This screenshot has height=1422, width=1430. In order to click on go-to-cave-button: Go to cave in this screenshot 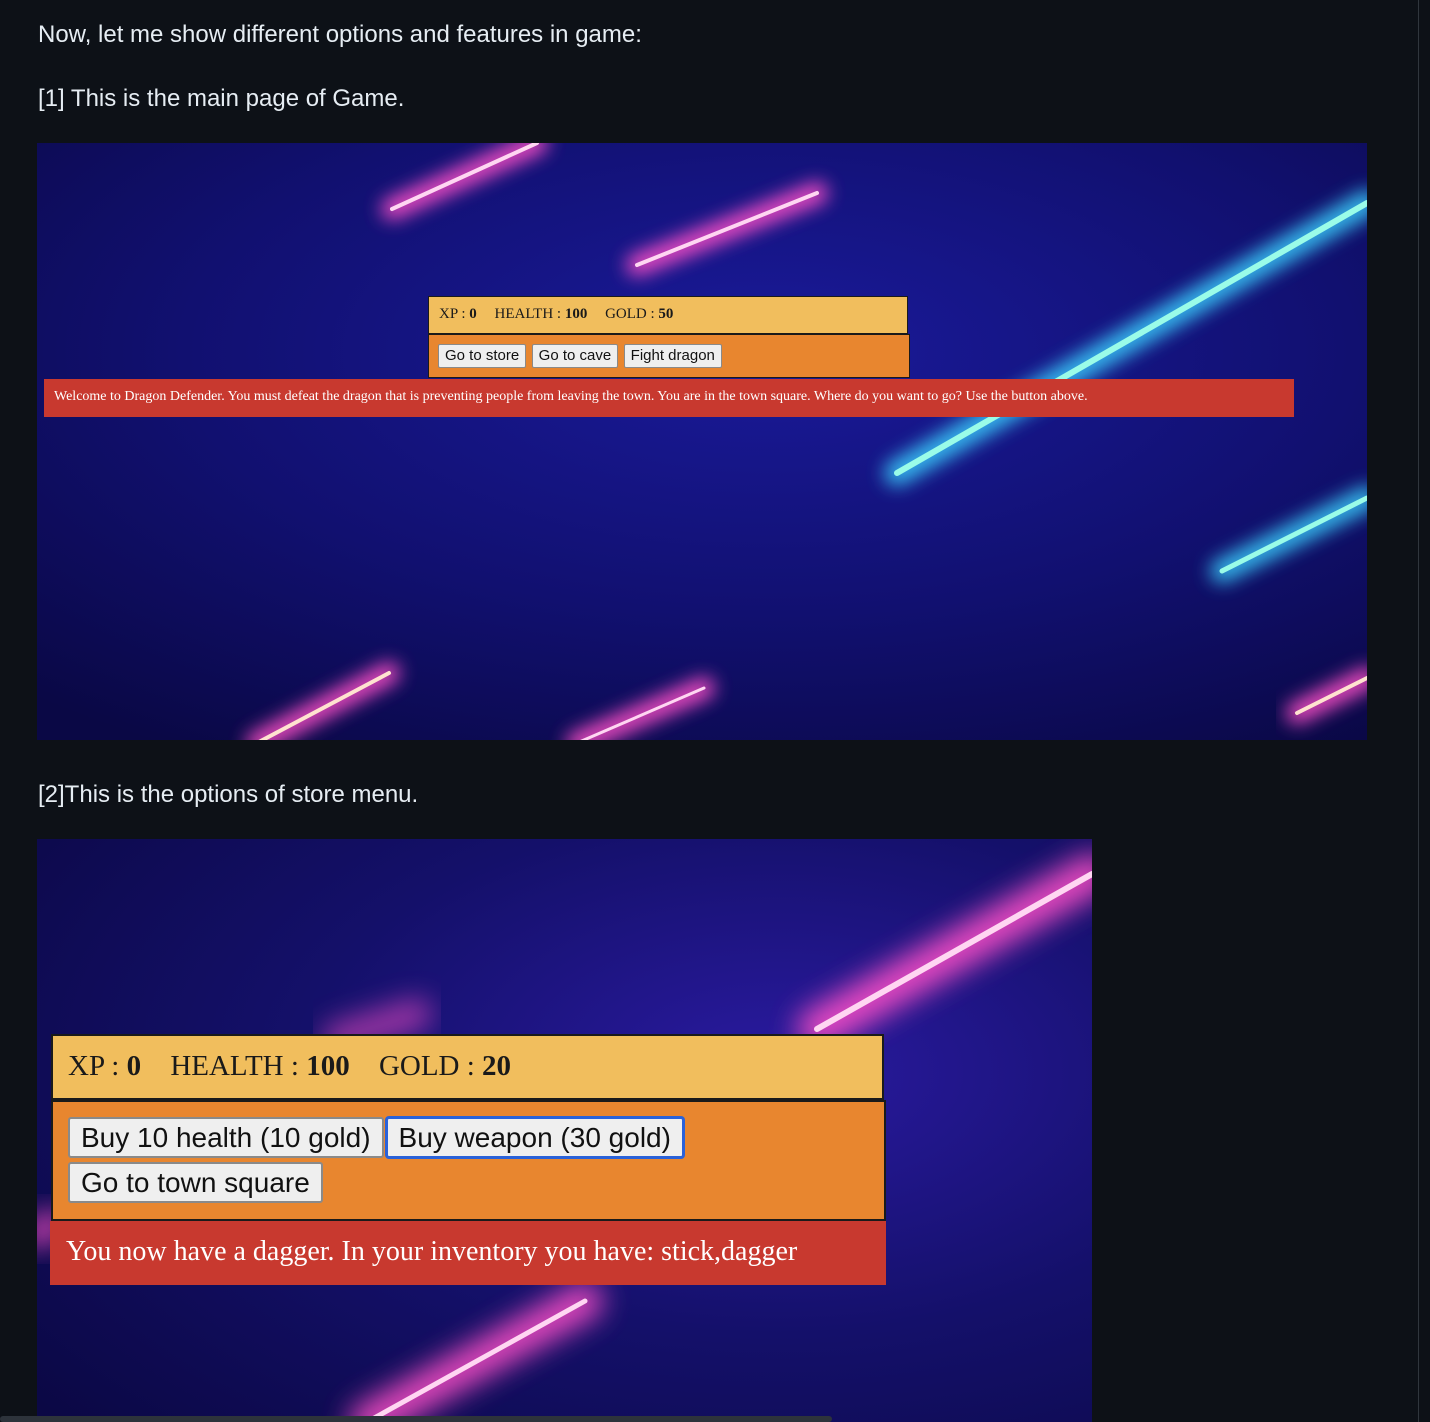, I will do `click(575, 356)`.